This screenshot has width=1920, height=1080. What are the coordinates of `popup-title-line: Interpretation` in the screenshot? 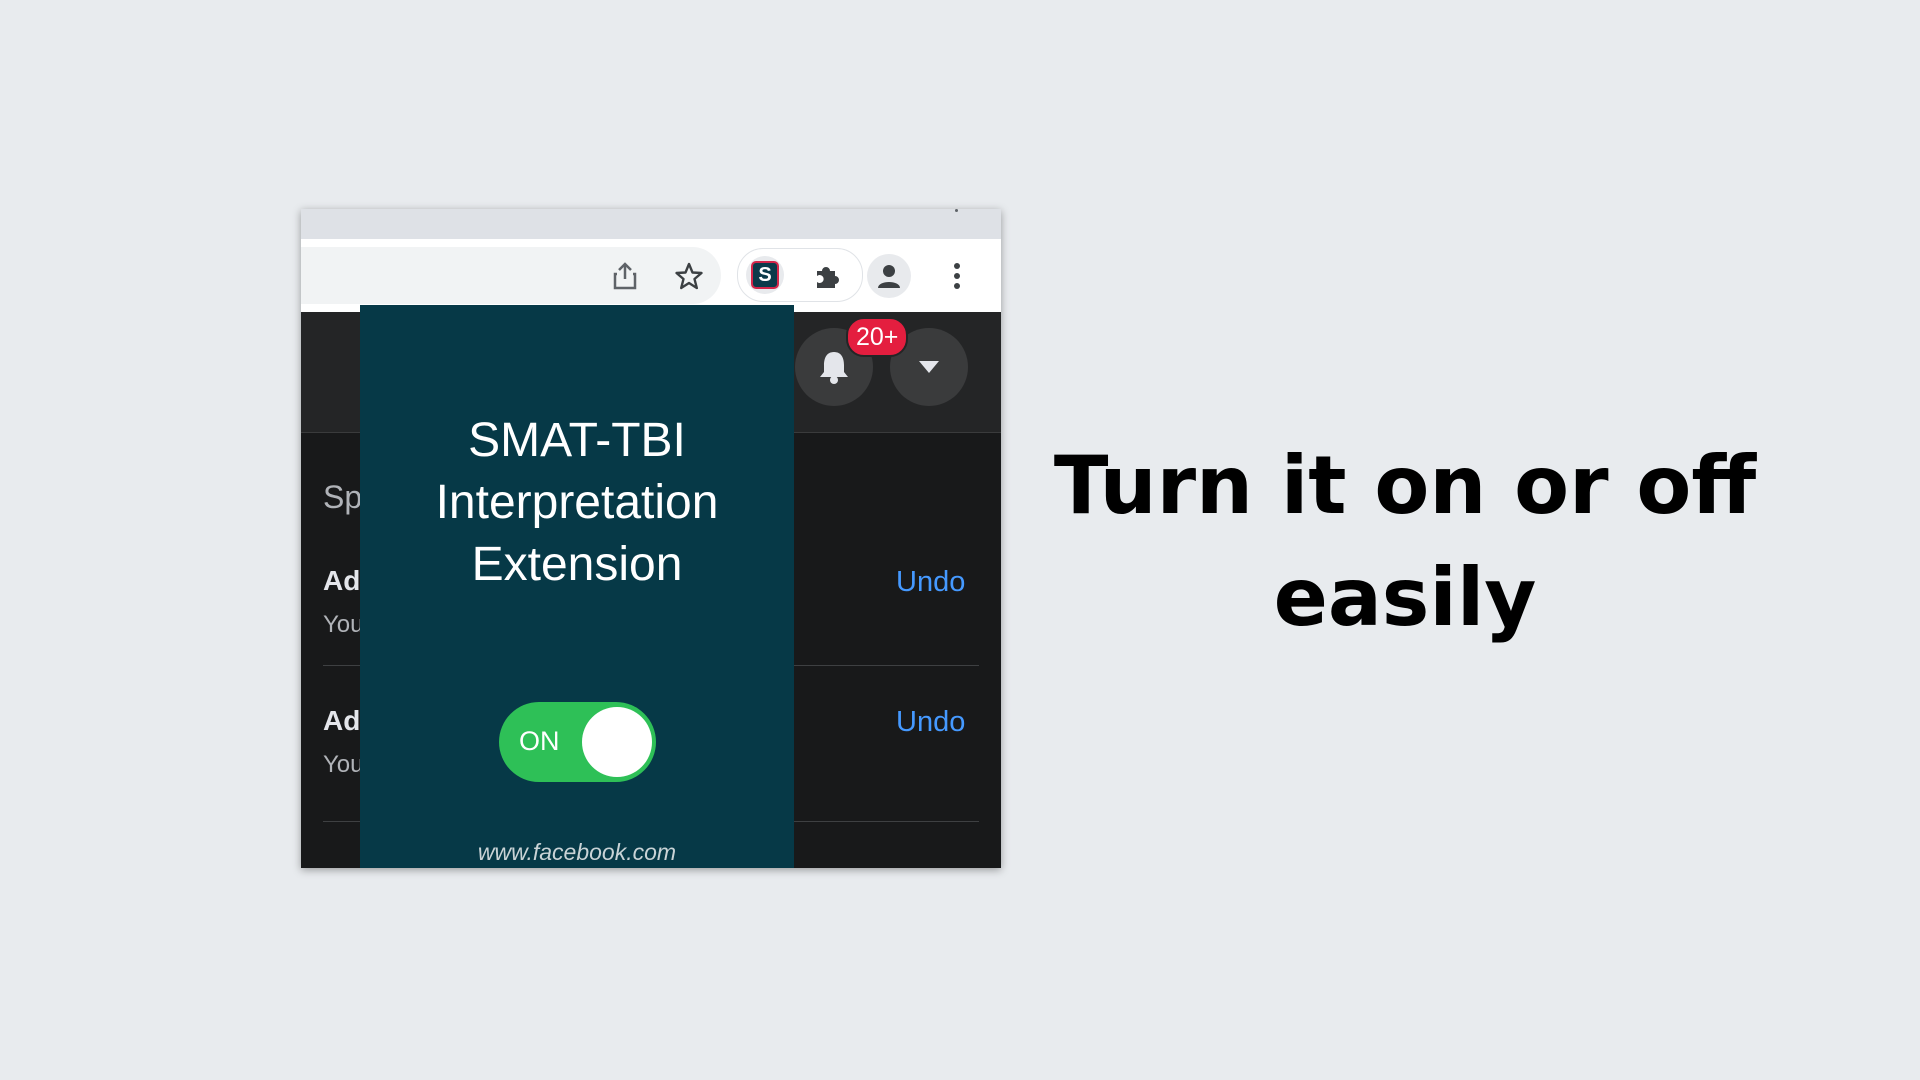 It's located at (577, 502).